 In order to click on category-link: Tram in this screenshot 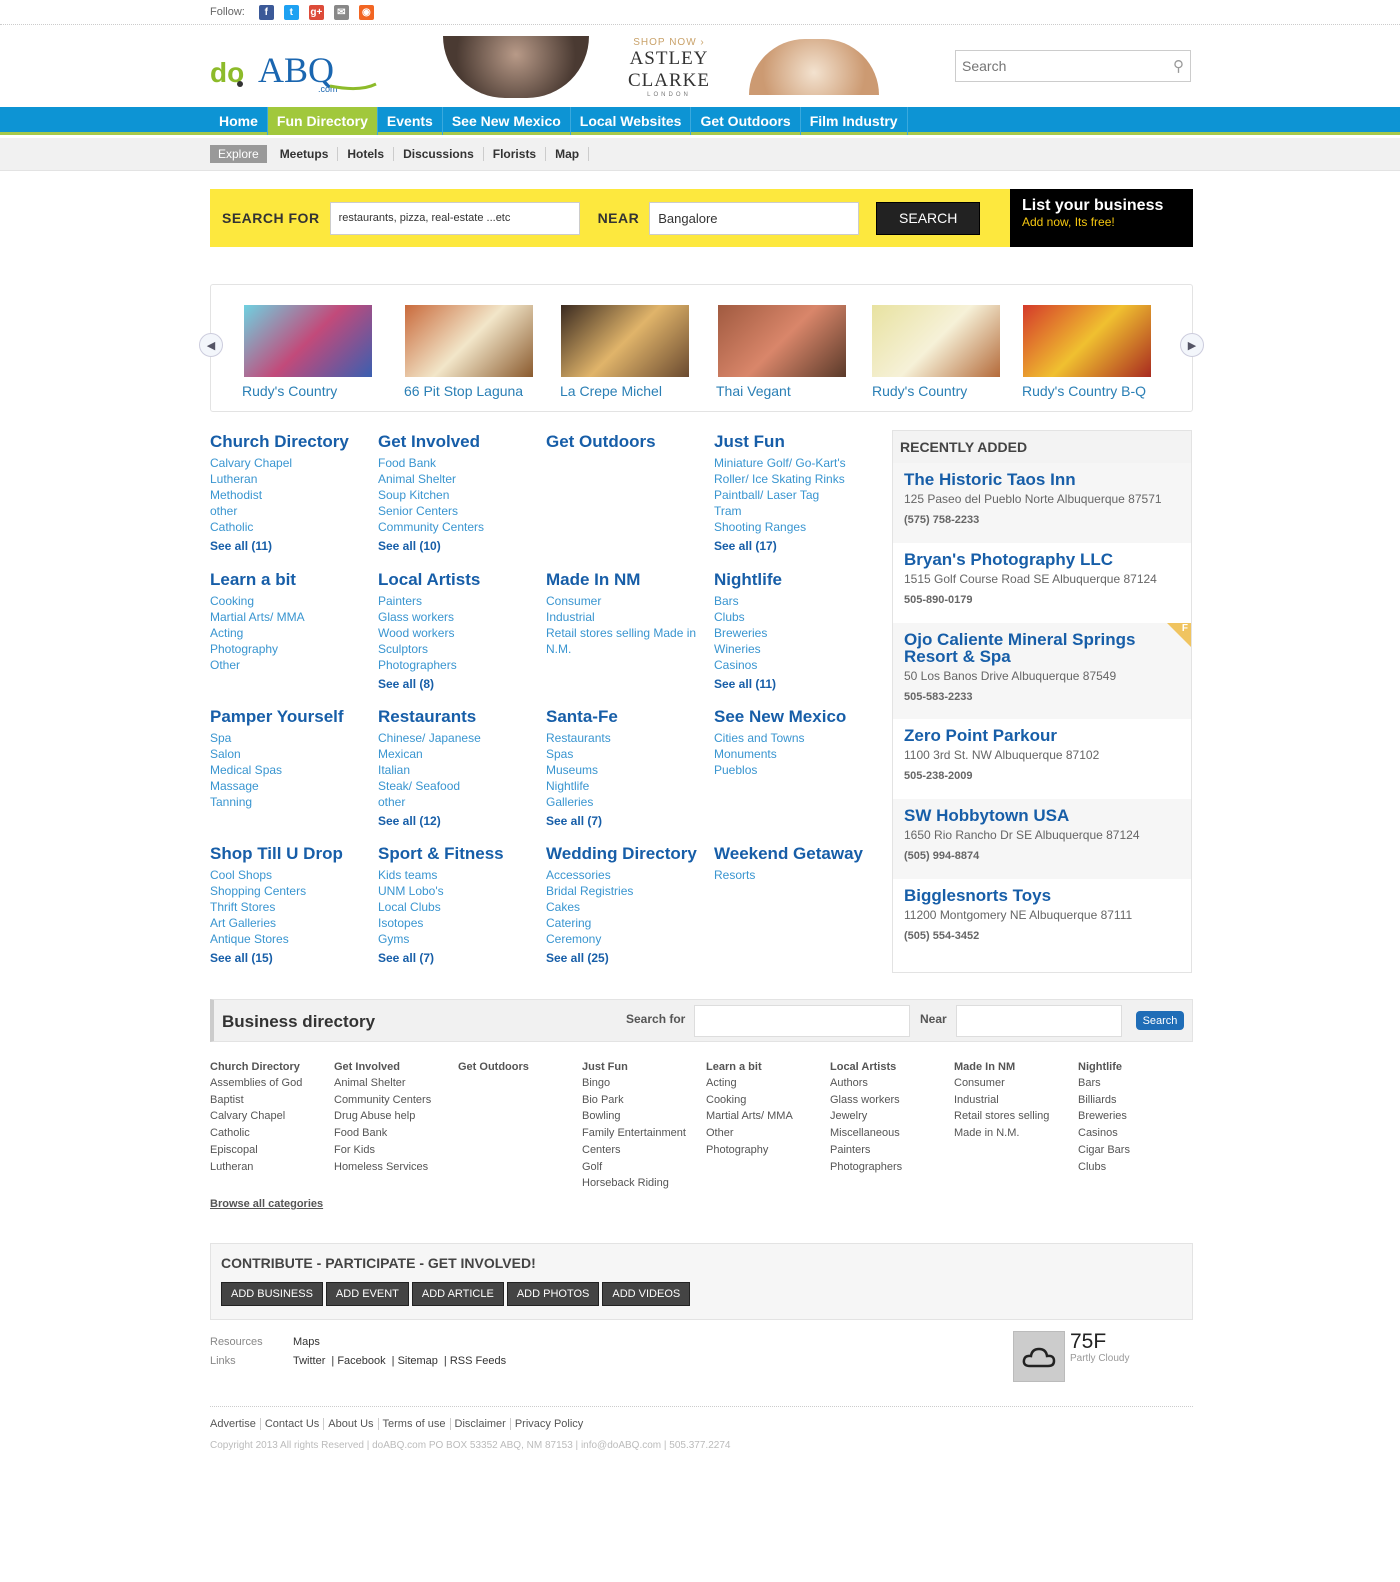, I will do `click(796, 511)`.